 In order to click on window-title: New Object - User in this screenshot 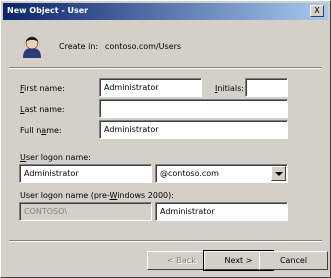, I will do `click(48, 10)`.